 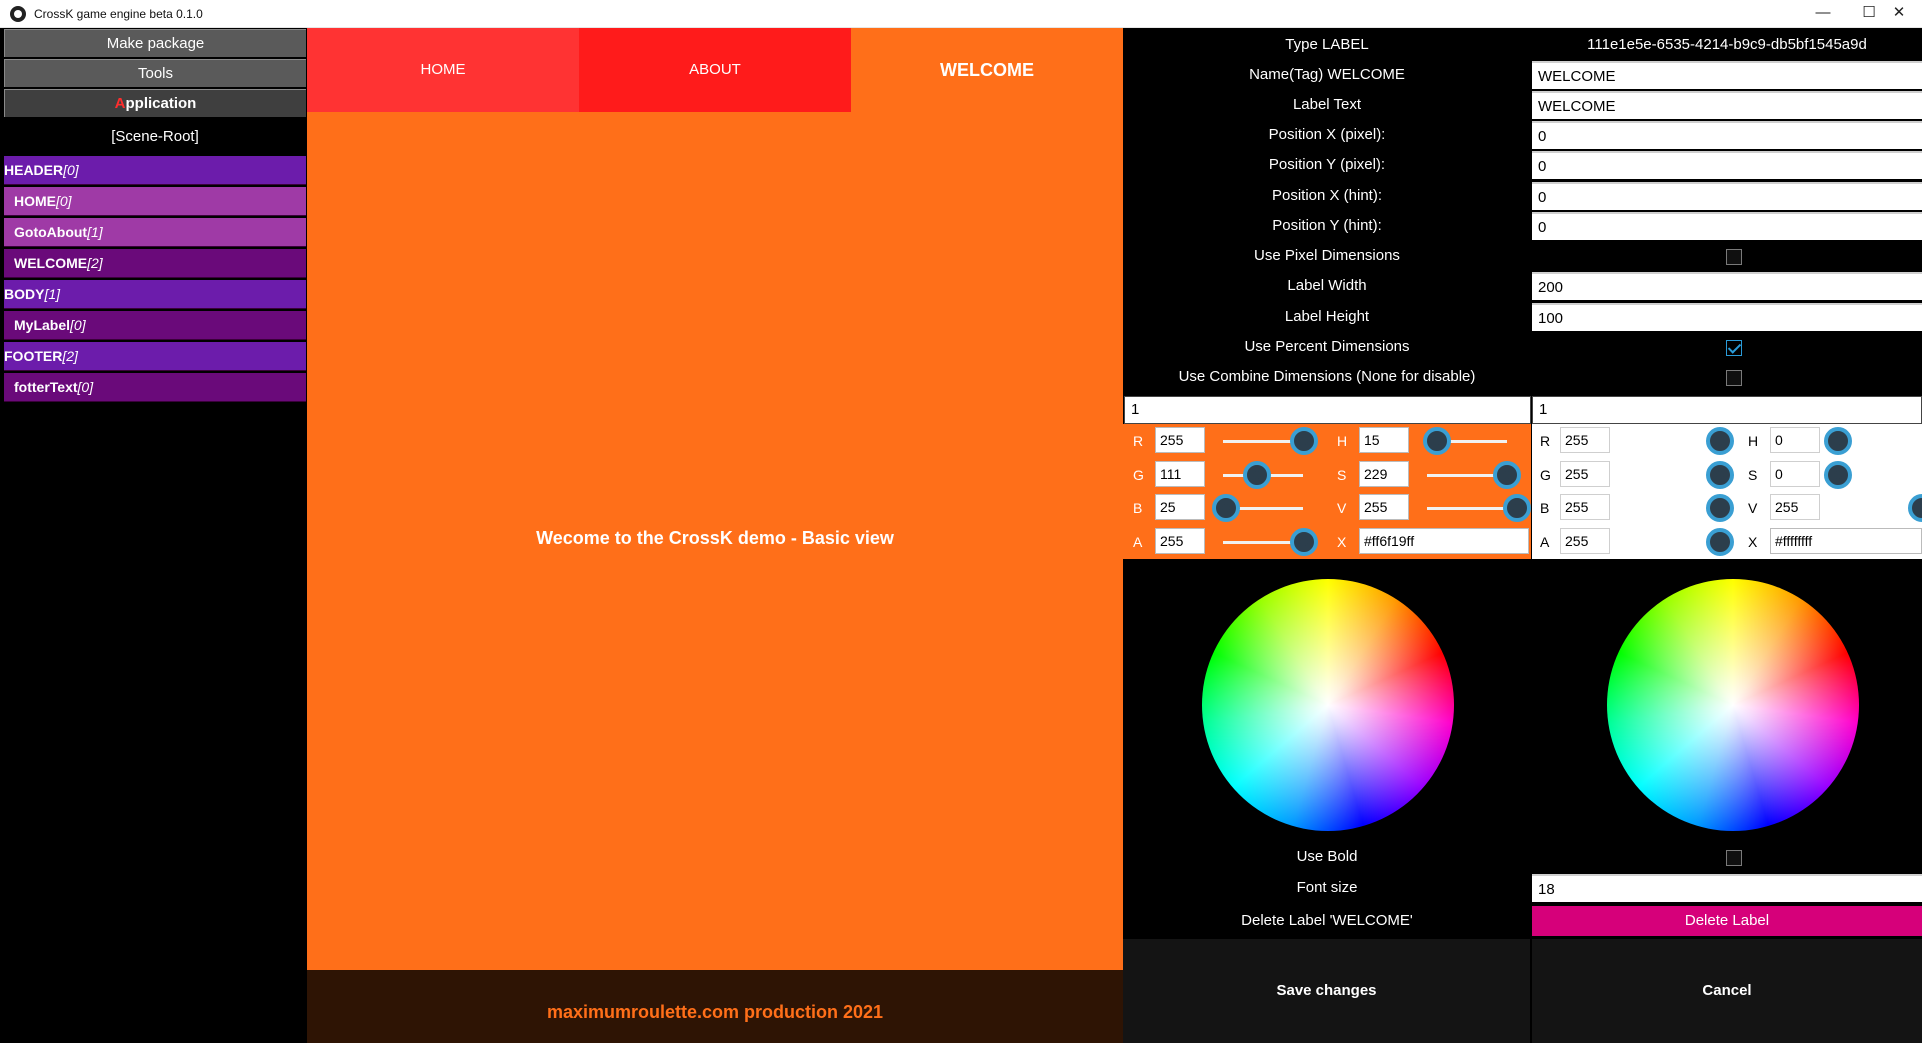 What do you see at coordinates (1327, 443) in the screenshot?
I see `picker-row-r-h: R 255 H 15` at bounding box center [1327, 443].